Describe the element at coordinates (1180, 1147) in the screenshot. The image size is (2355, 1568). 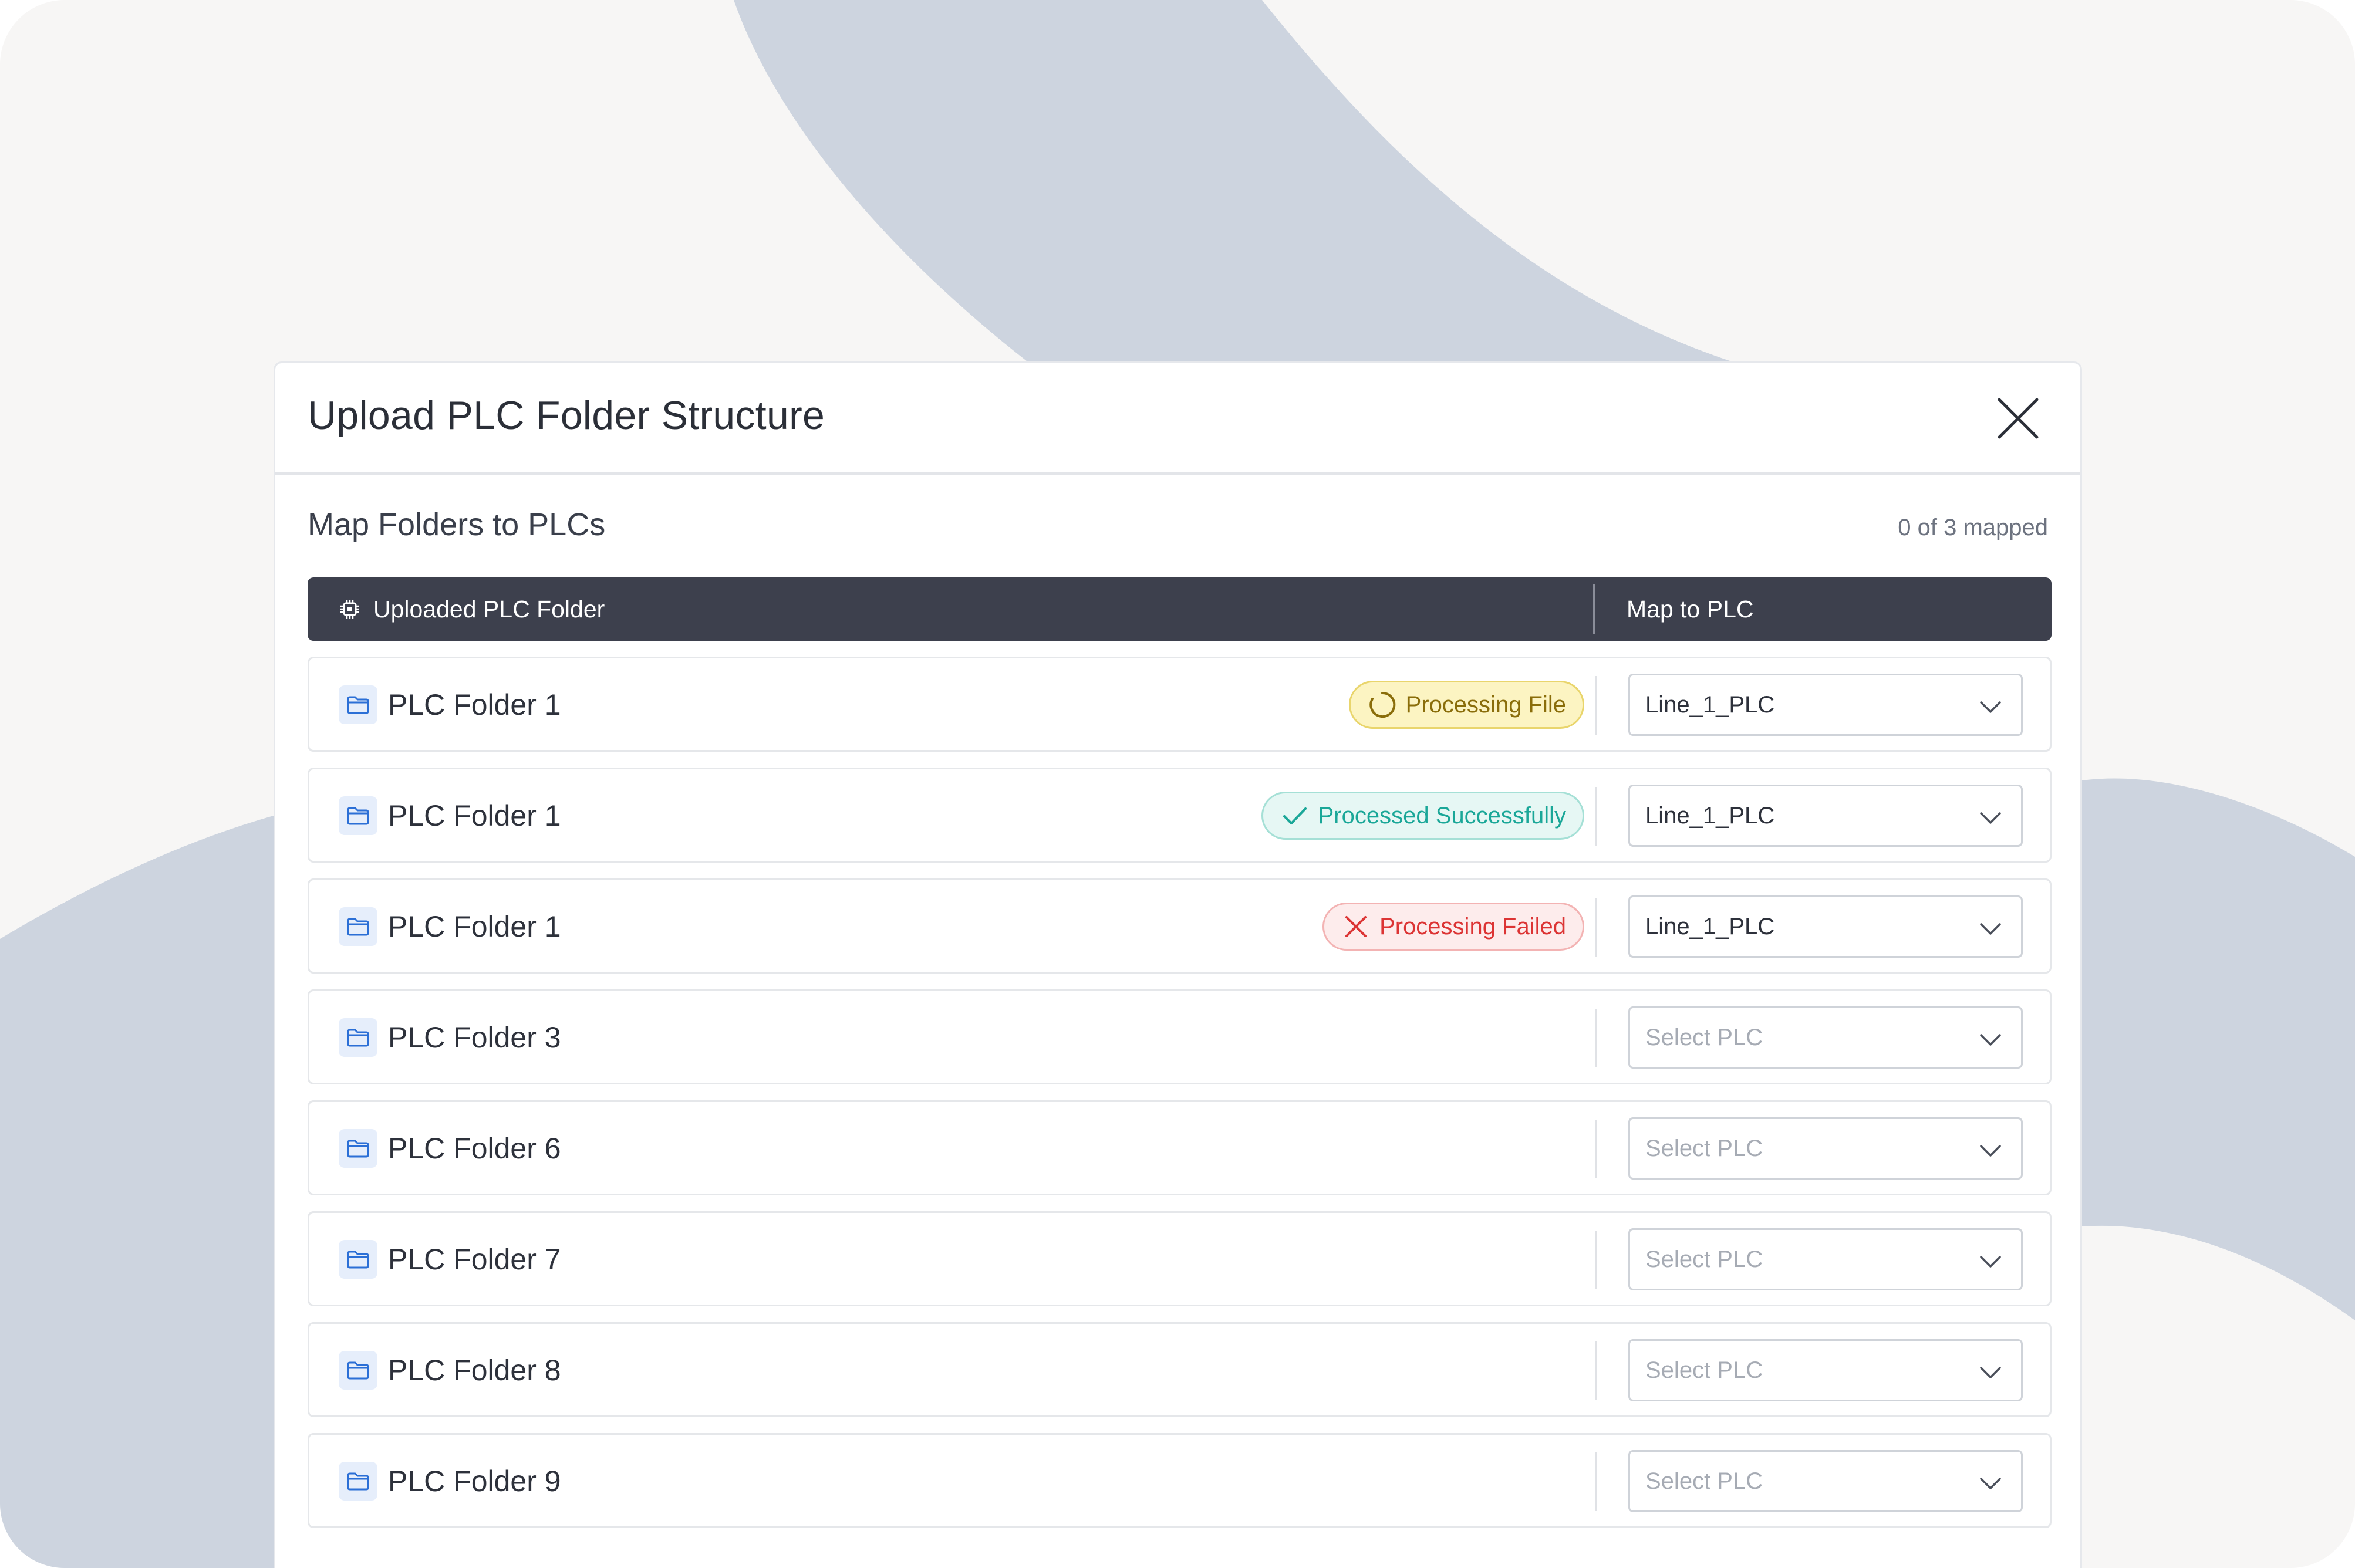
I see `folder-row-5: PLC Folder 6 Select PLC` at that location.